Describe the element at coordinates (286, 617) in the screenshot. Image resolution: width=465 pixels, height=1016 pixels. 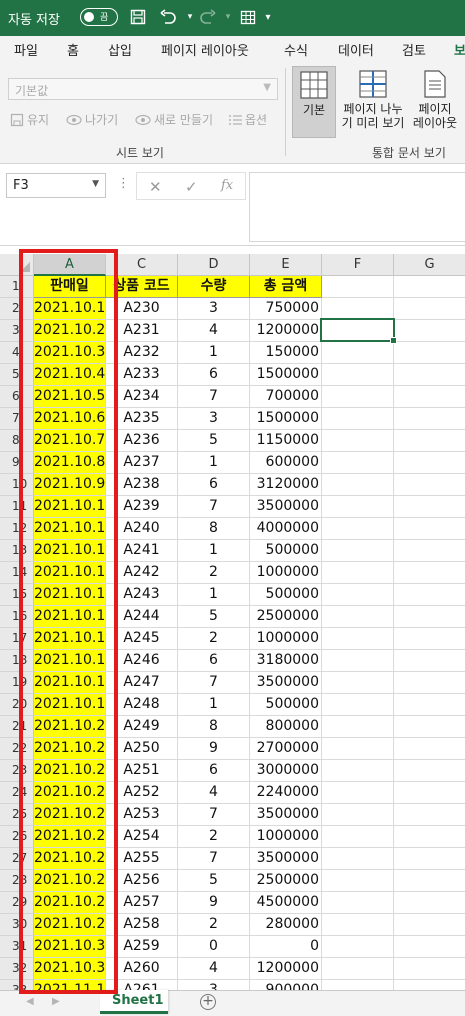
I see `cell-total-amount: 2500000` at that location.